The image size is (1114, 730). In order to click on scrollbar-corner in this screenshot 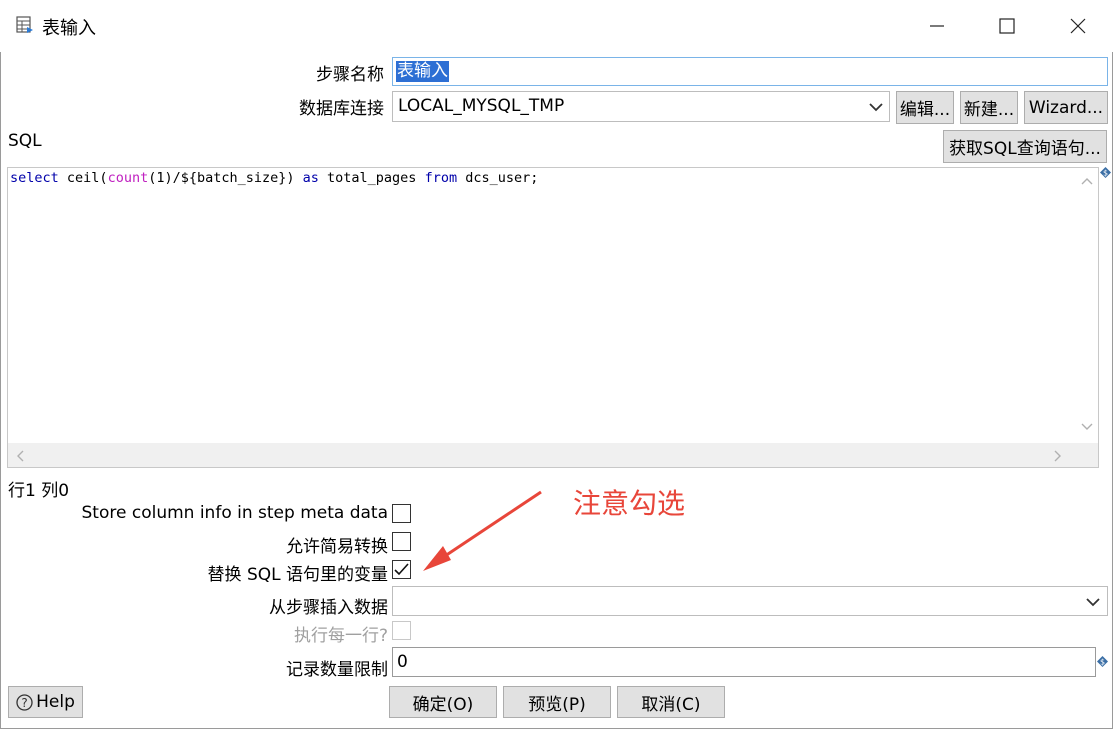, I will do `click(1087, 455)`.